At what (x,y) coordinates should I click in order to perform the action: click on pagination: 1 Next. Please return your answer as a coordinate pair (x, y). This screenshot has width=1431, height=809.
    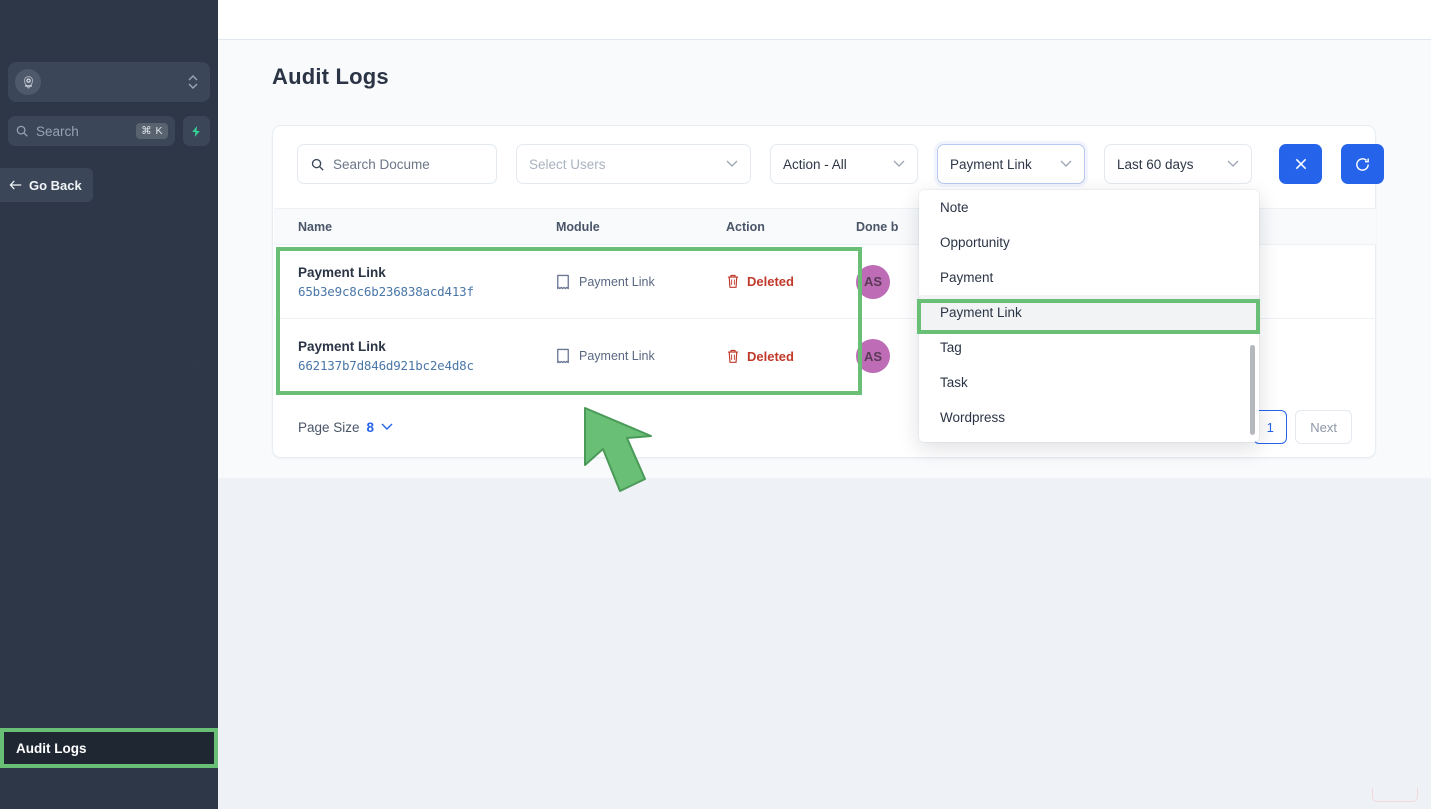
    Looking at the image, I should click on (1302, 427).